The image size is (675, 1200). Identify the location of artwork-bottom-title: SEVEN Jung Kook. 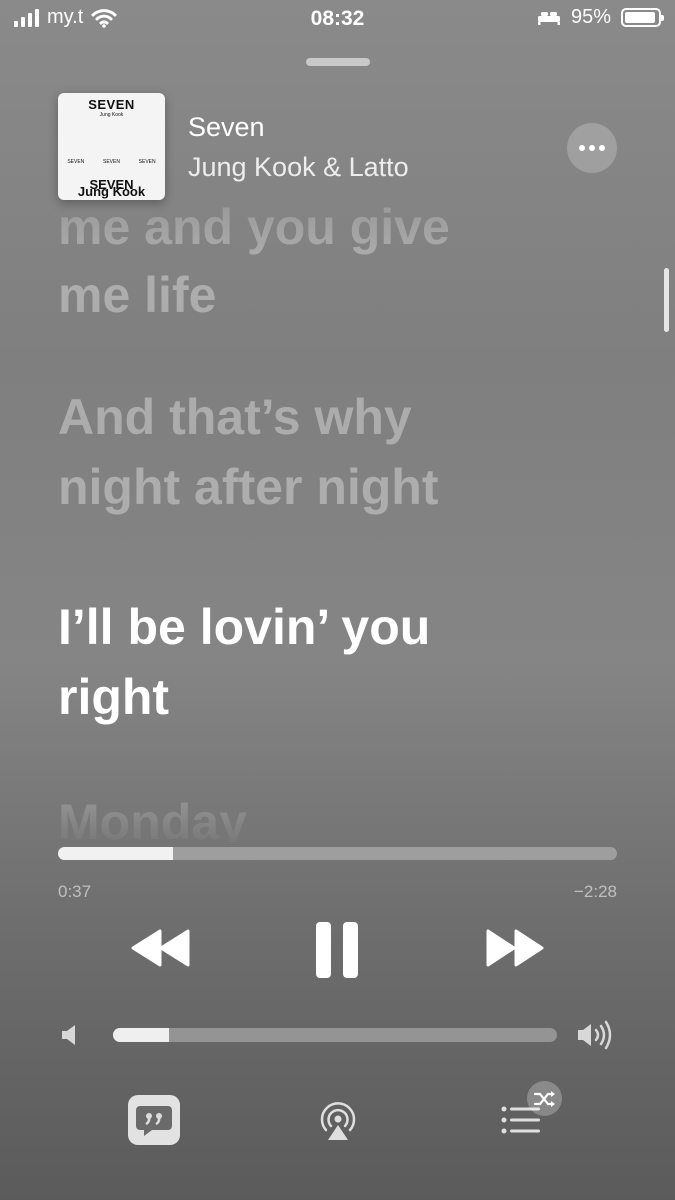
(111, 188).